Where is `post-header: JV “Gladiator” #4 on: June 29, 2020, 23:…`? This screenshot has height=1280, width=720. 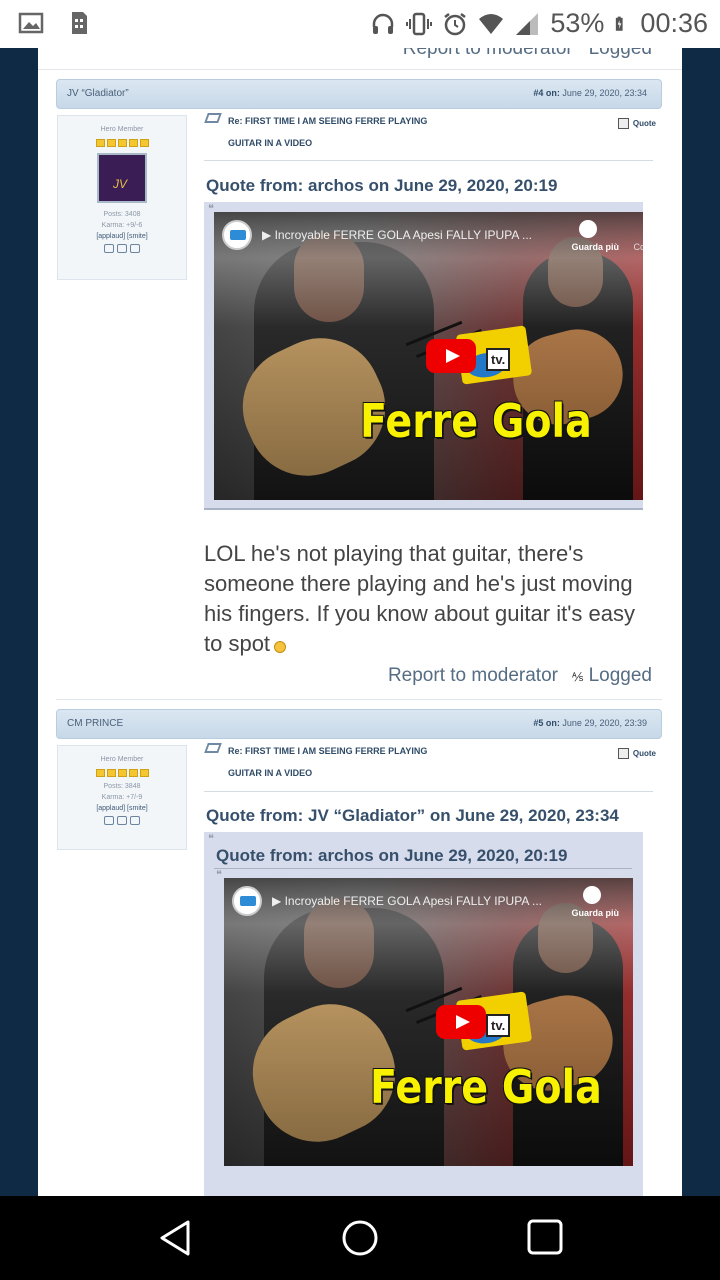
post-header: JV “Gladiator” #4 on: June 29, 2020, 23:… is located at coordinates (359, 94).